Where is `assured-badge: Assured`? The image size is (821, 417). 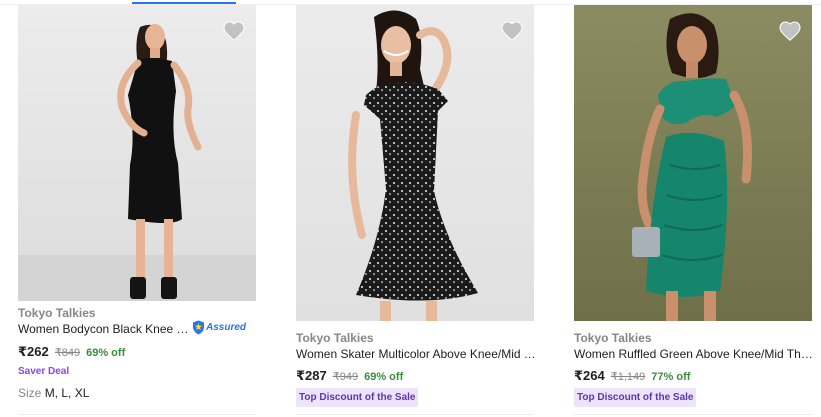 assured-badge: Assured is located at coordinates (219, 327).